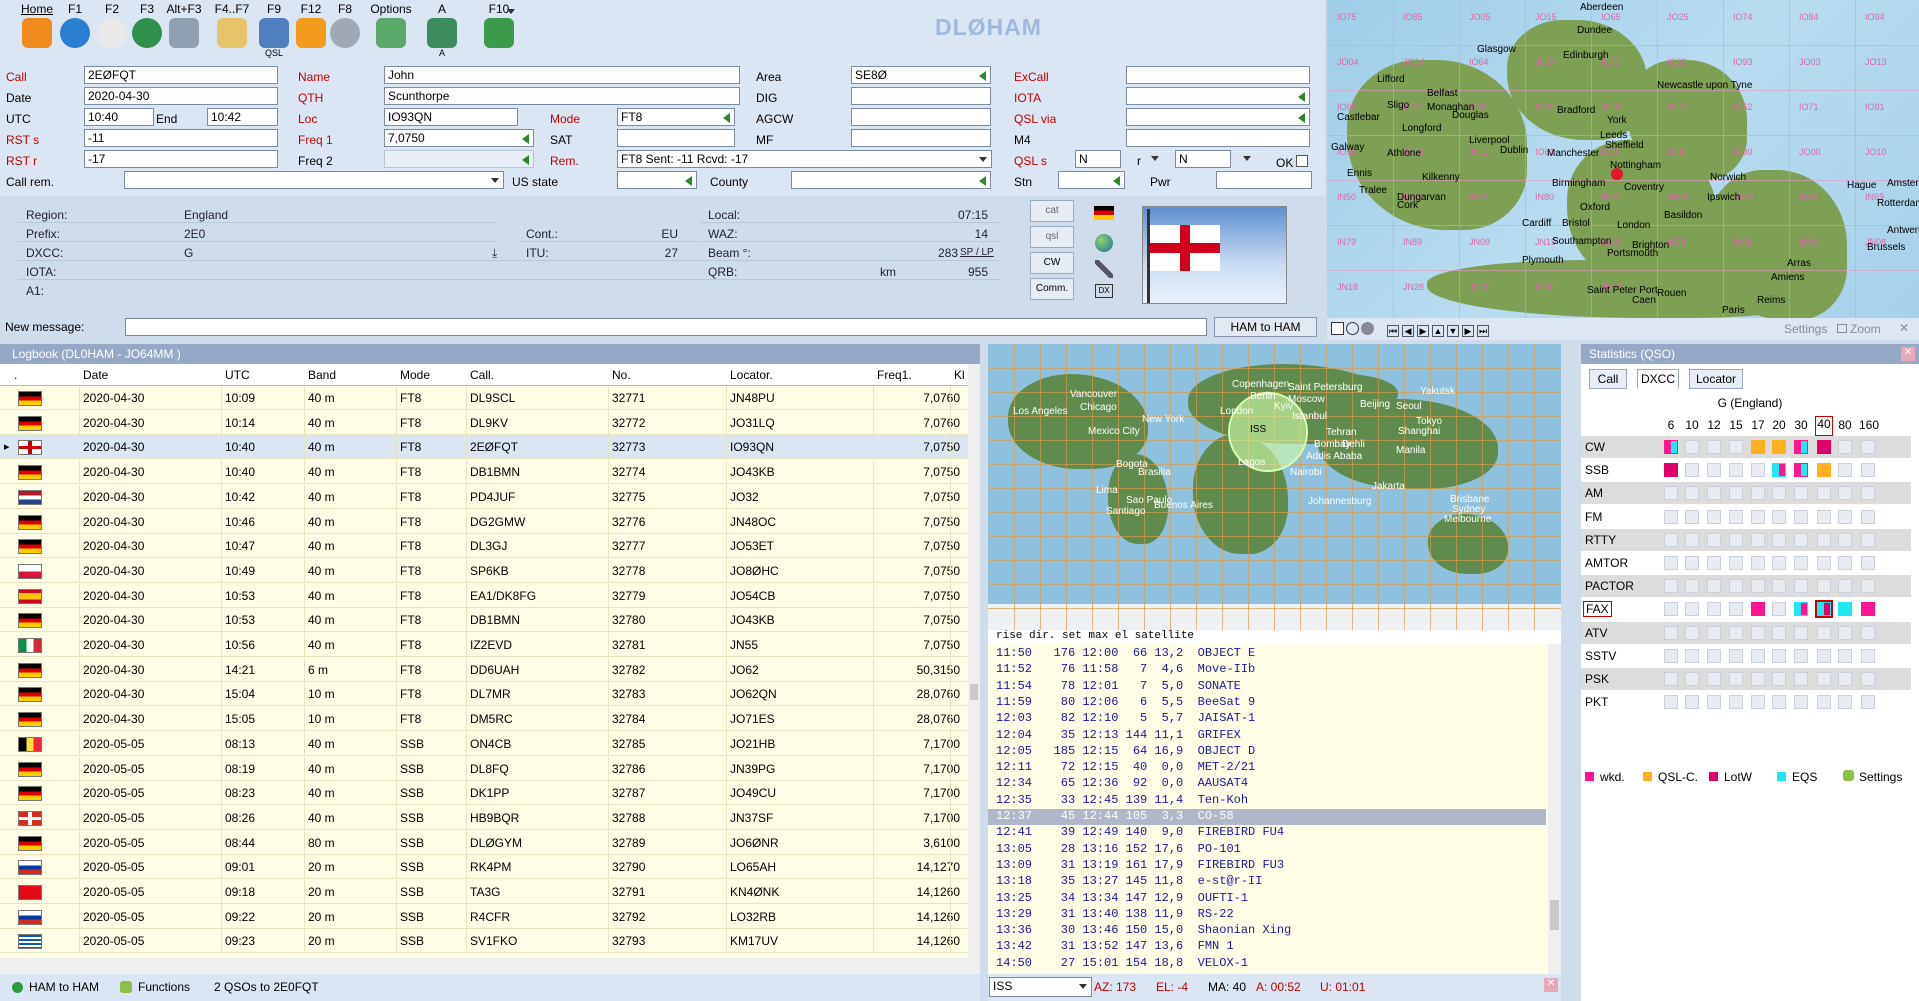  Describe the element at coordinates (1040, 987) in the screenshot. I see `satellite-select: ISS` at that location.